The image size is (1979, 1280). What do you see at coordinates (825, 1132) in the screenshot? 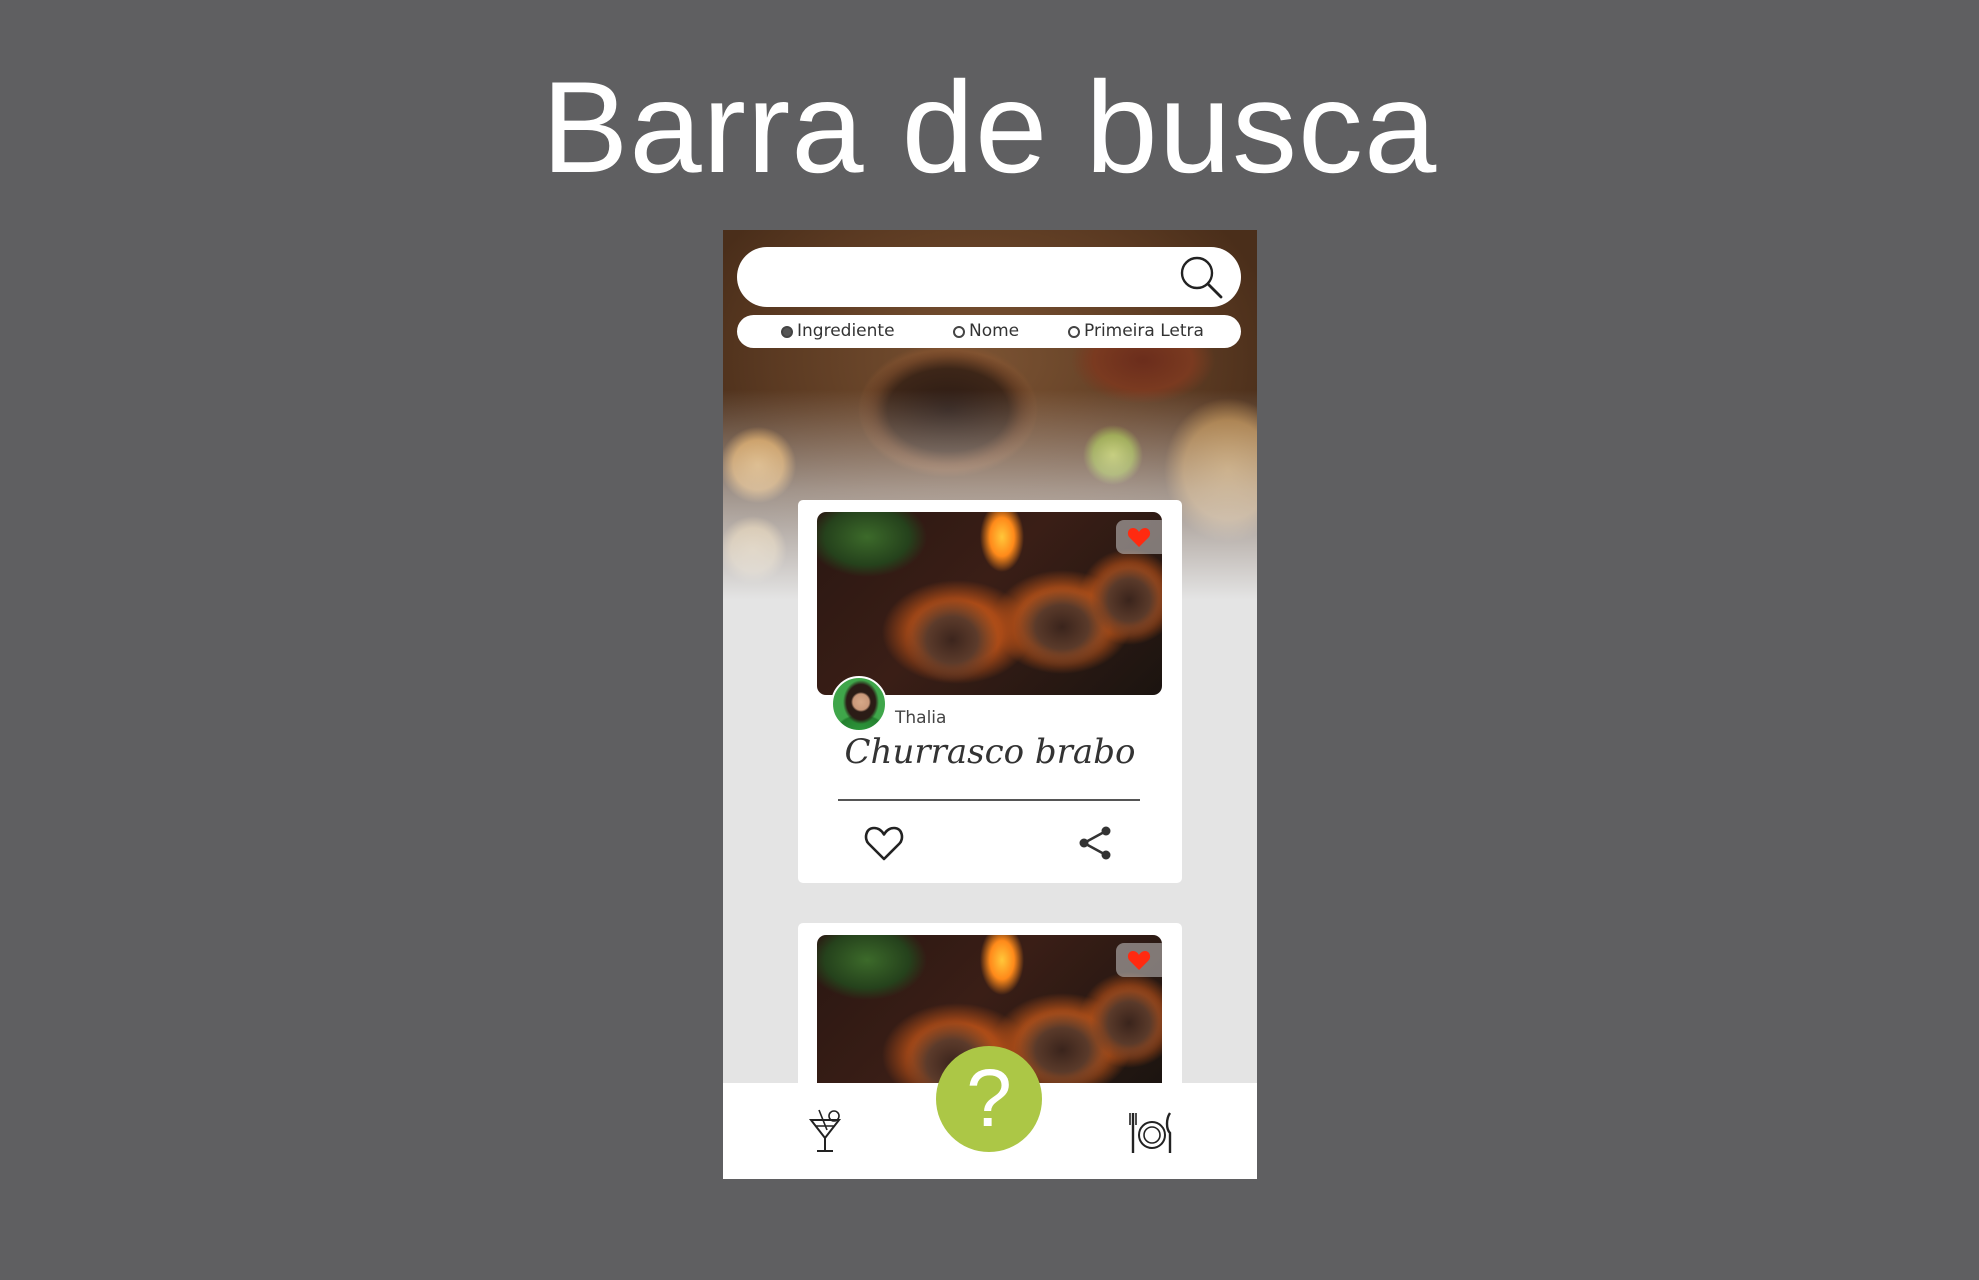
I see `drinks-icon` at bounding box center [825, 1132].